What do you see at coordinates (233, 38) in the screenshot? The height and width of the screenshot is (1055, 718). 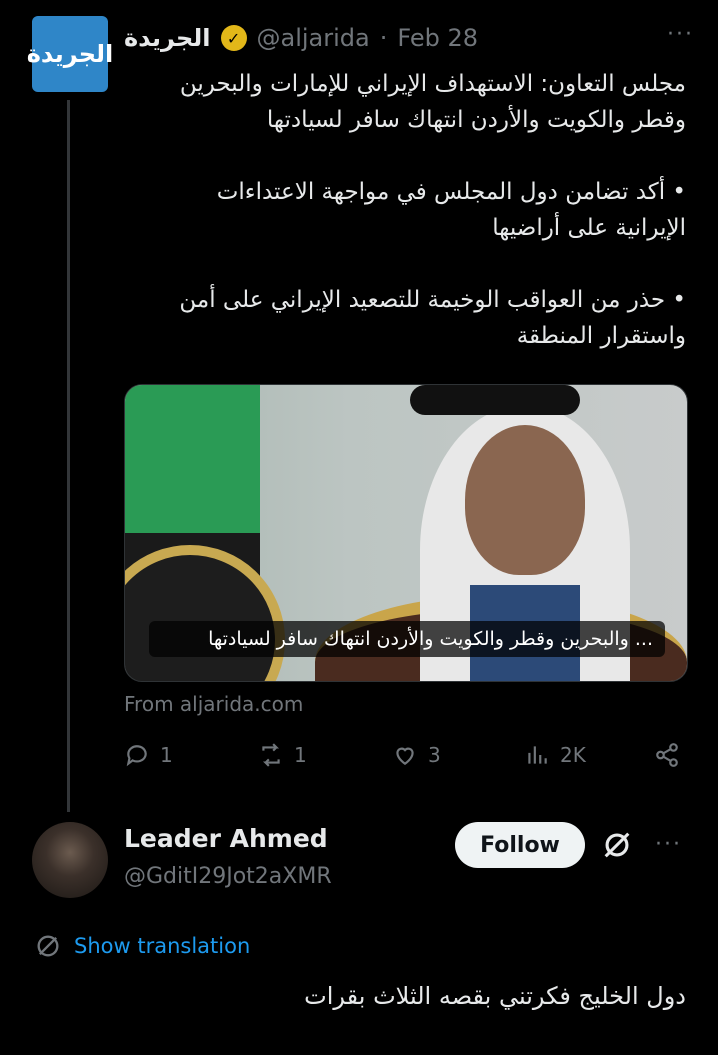 I see `verified-badge-icon: ✓` at bounding box center [233, 38].